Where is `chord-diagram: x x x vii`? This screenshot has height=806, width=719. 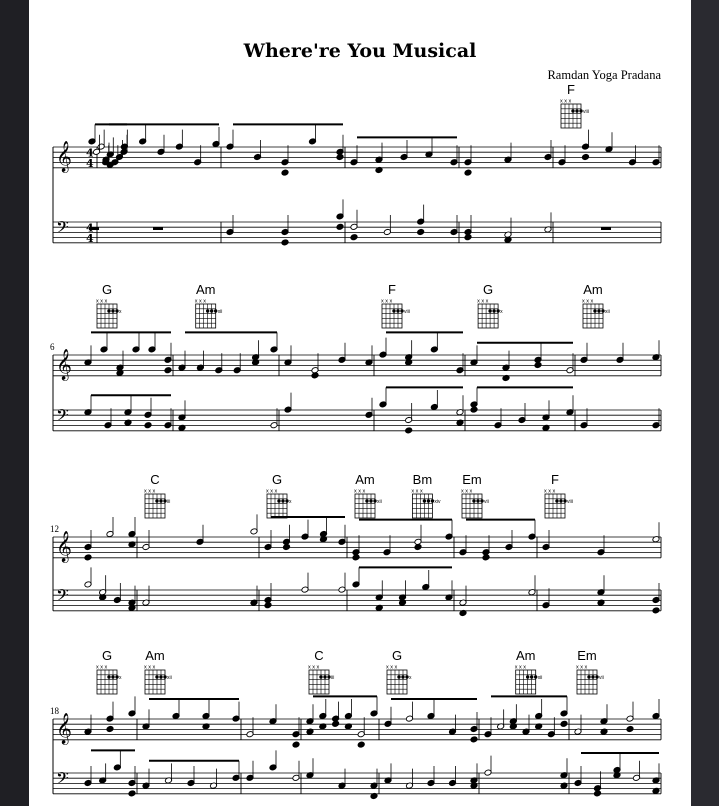
chord-diagram: x x x vii is located at coordinates (590, 680).